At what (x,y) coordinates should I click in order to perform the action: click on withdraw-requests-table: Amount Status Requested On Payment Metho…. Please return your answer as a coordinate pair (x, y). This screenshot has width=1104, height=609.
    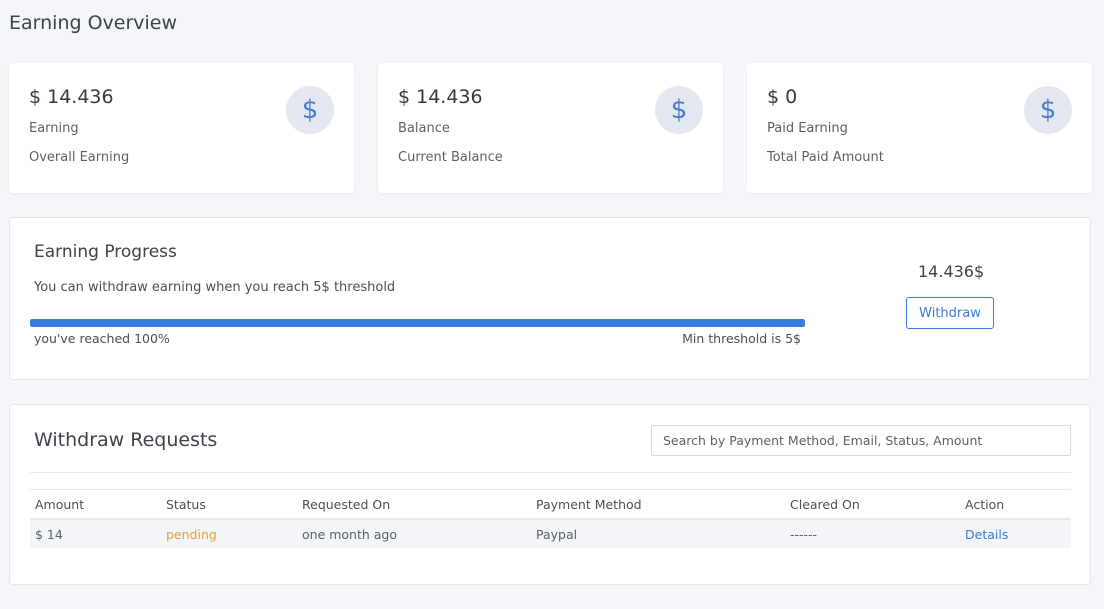
    Looking at the image, I should click on (550, 518).